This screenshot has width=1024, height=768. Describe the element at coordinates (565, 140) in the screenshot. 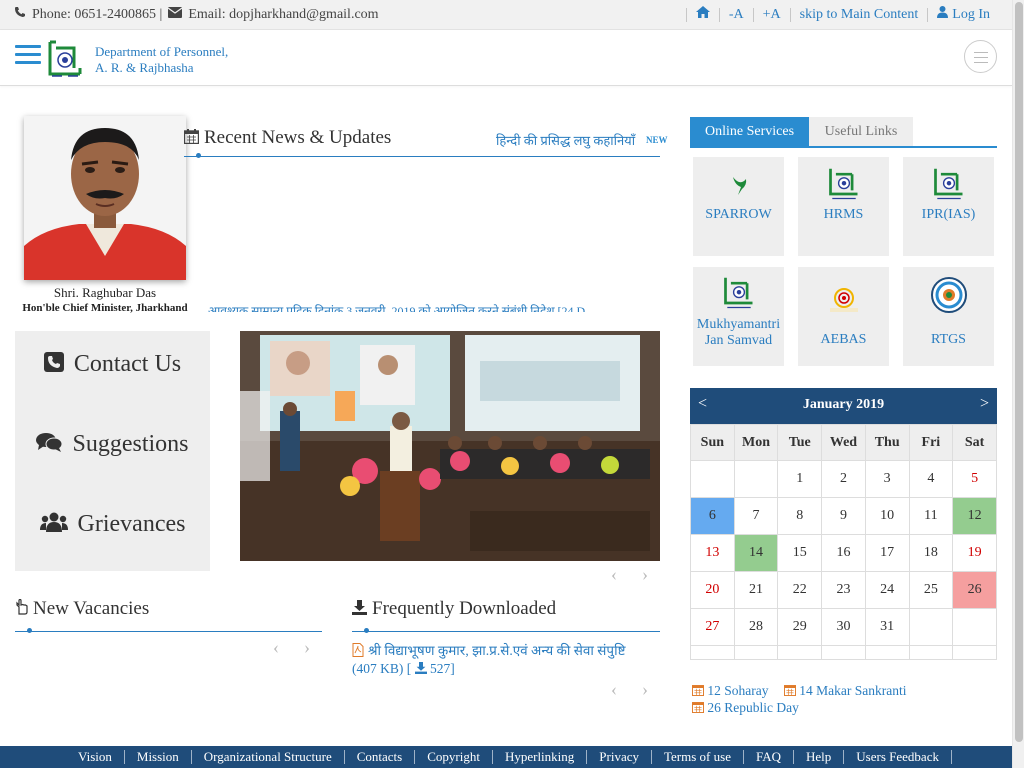

I see `hindi-stories-link: हिन्दी की प्रसिद्ध लघु कहानियाँ` at that location.